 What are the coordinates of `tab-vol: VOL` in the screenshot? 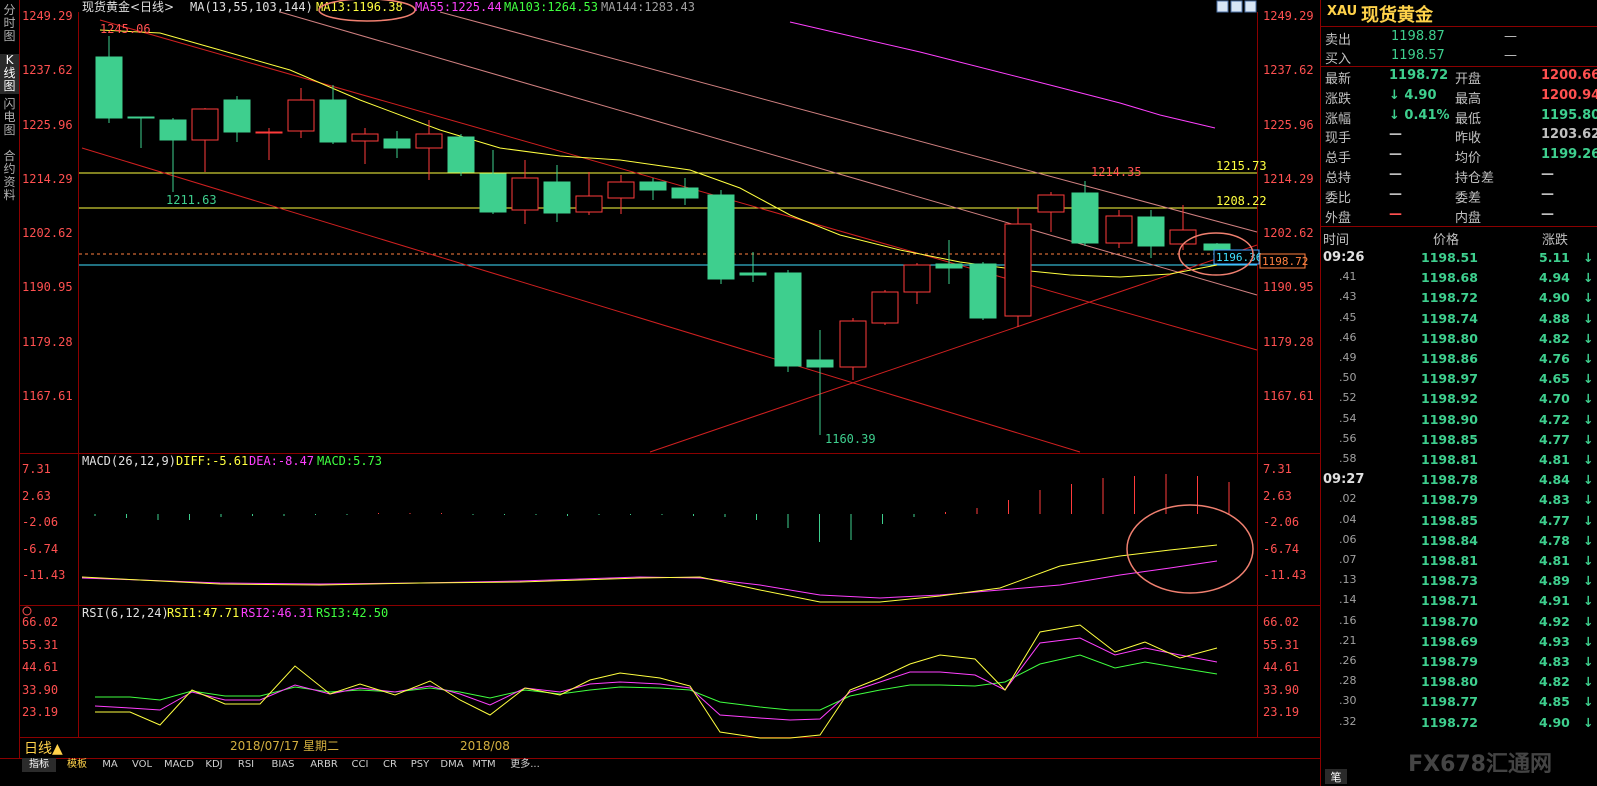 It's located at (142, 765).